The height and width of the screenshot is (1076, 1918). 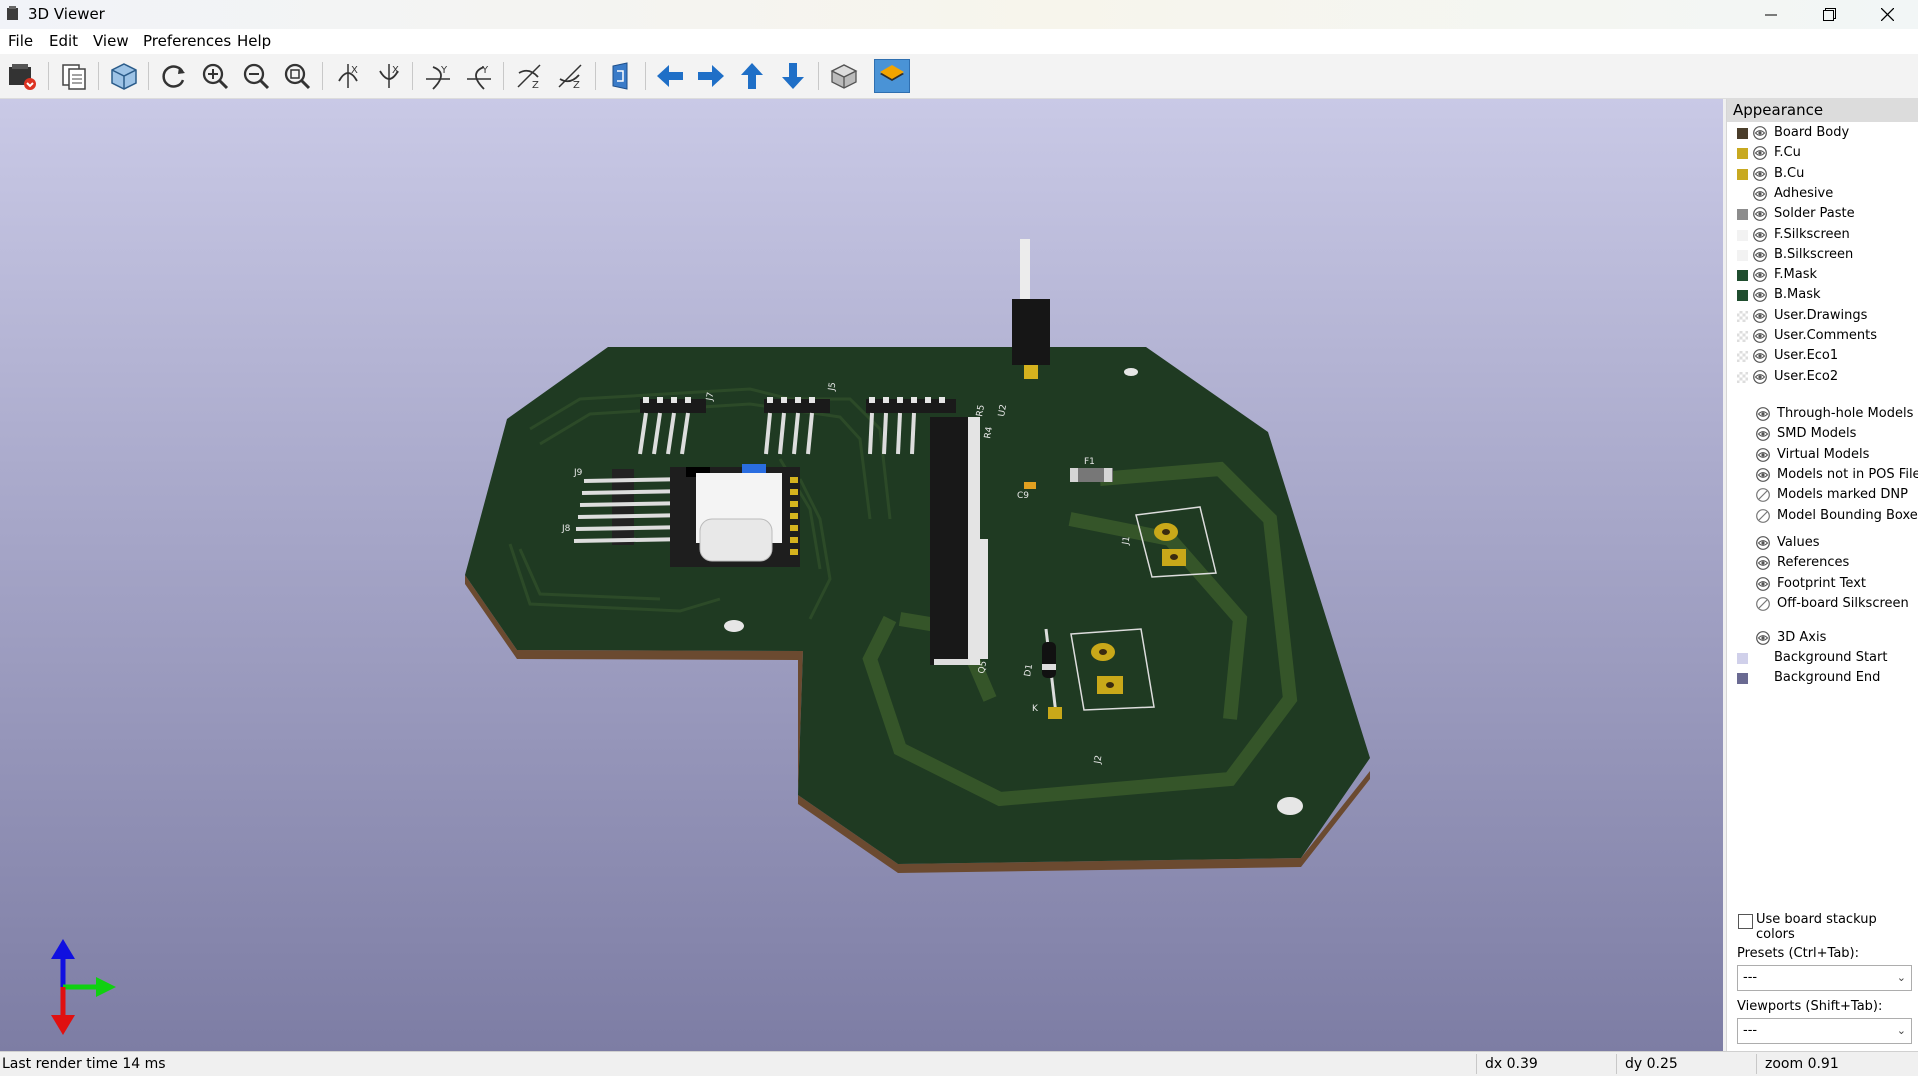 I want to click on option-row-models-marked-dnp: Models marked DNP, so click(x=1822, y=495).